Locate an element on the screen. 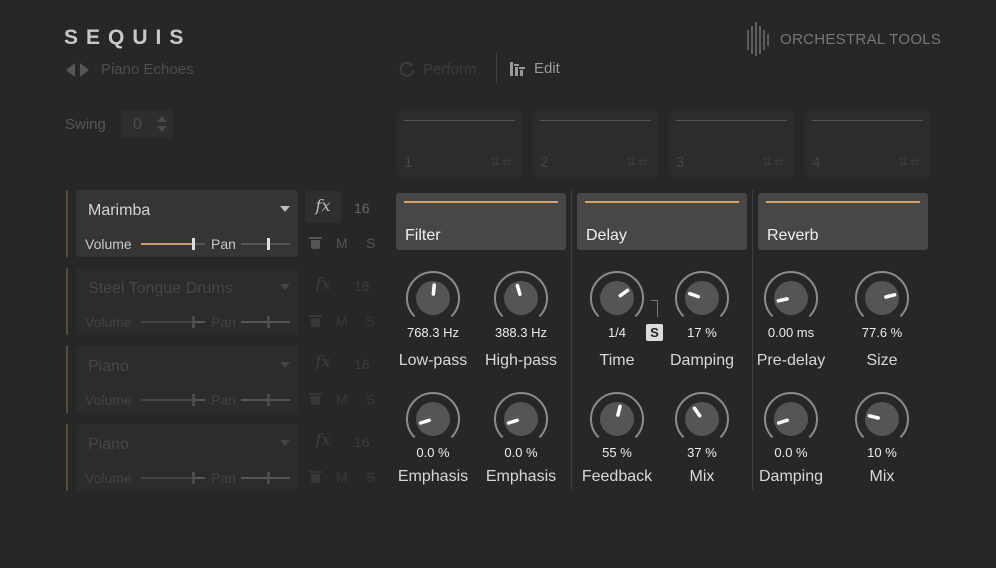  edit-mode-button: Edit is located at coordinates (535, 68).